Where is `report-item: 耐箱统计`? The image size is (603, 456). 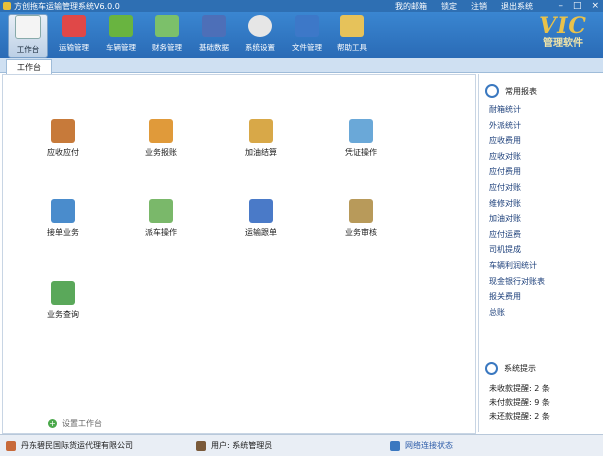
report-item: 耐箱统计 is located at coordinates (545, 110).